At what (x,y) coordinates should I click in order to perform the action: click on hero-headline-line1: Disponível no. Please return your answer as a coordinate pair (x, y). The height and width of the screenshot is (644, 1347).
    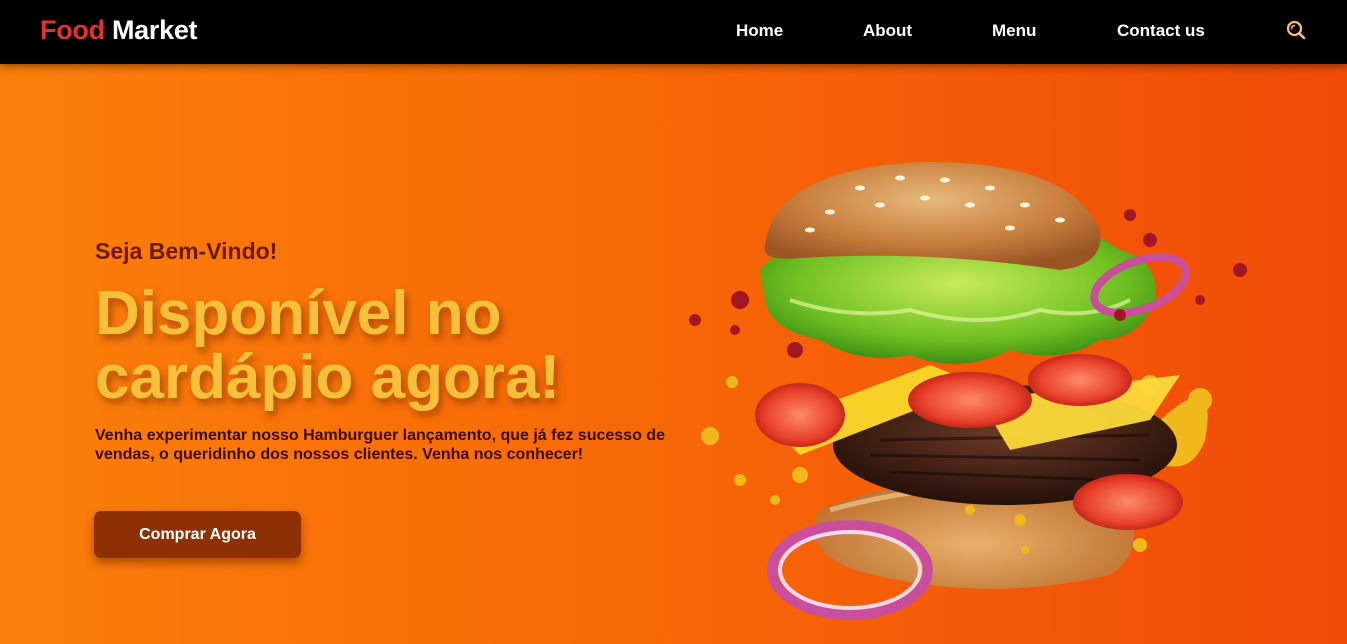
    Looking at the image, I should click on (298, 313).